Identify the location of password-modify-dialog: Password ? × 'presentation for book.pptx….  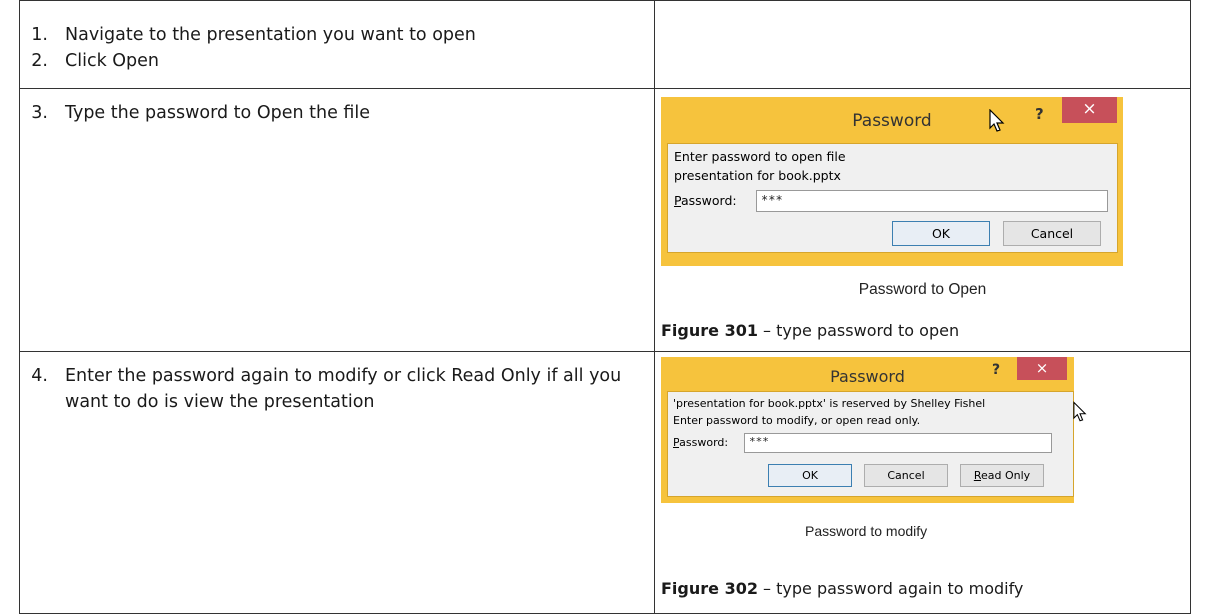
(874, 430).